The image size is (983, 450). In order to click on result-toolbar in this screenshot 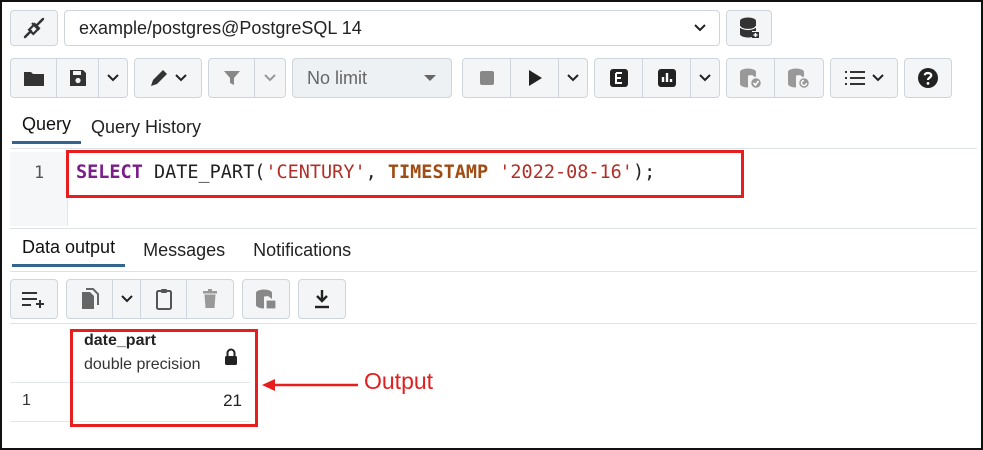, I will do `click(178, 299)`.